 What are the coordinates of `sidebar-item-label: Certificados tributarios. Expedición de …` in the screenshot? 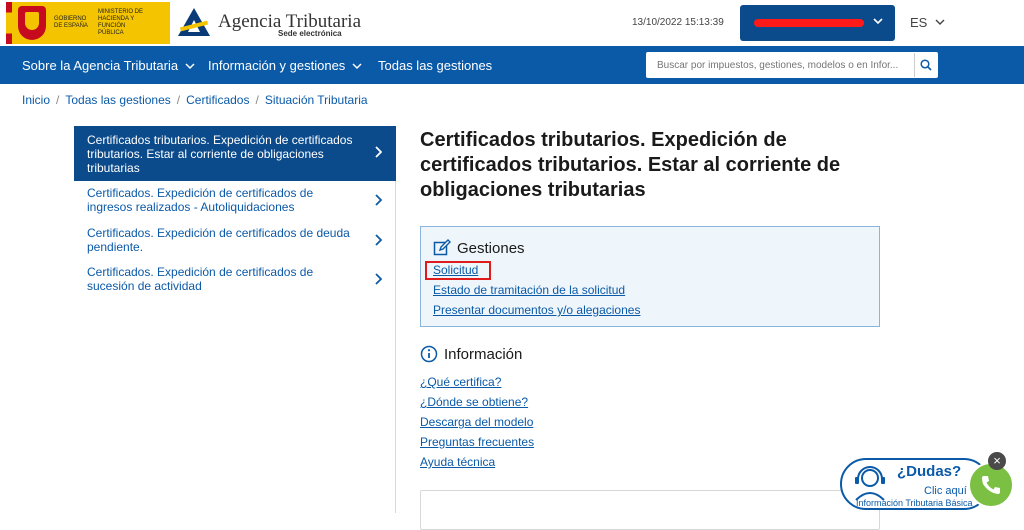 It's located at (220, 154).